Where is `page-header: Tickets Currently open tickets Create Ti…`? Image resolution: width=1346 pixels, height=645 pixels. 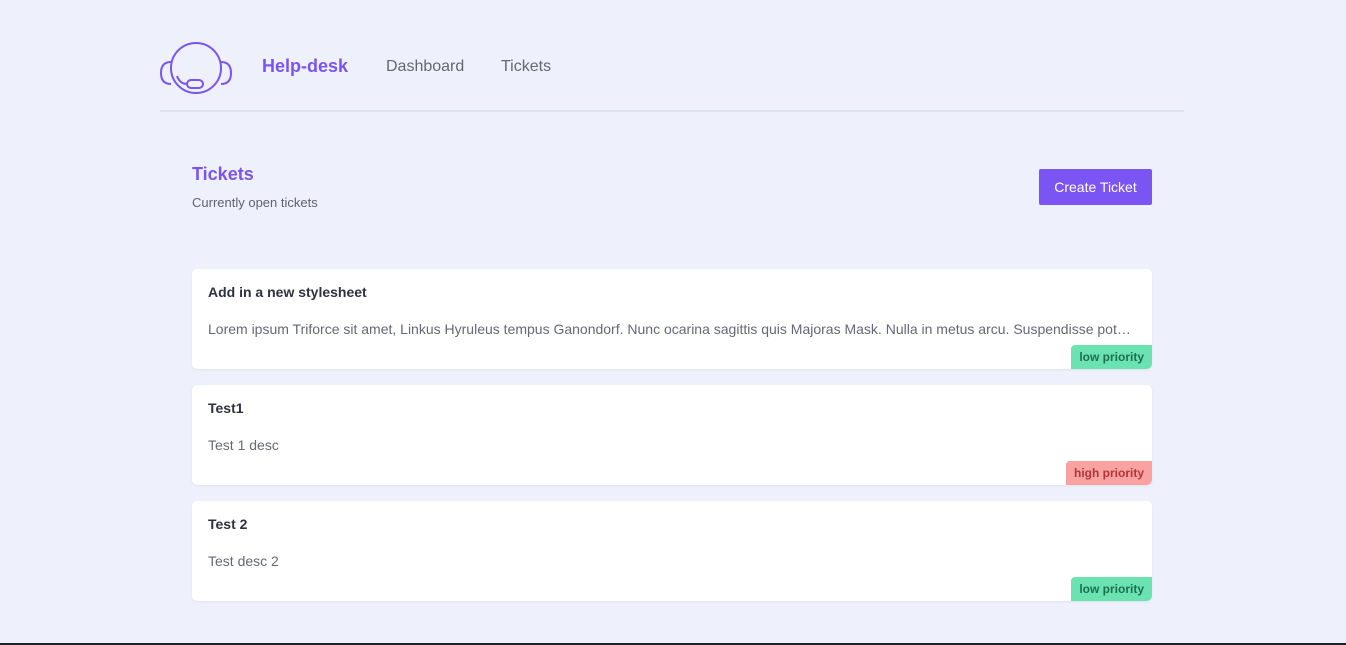 page-header: Tickets Currently open tickets Create Ti… is located at coordinates (672, 192).